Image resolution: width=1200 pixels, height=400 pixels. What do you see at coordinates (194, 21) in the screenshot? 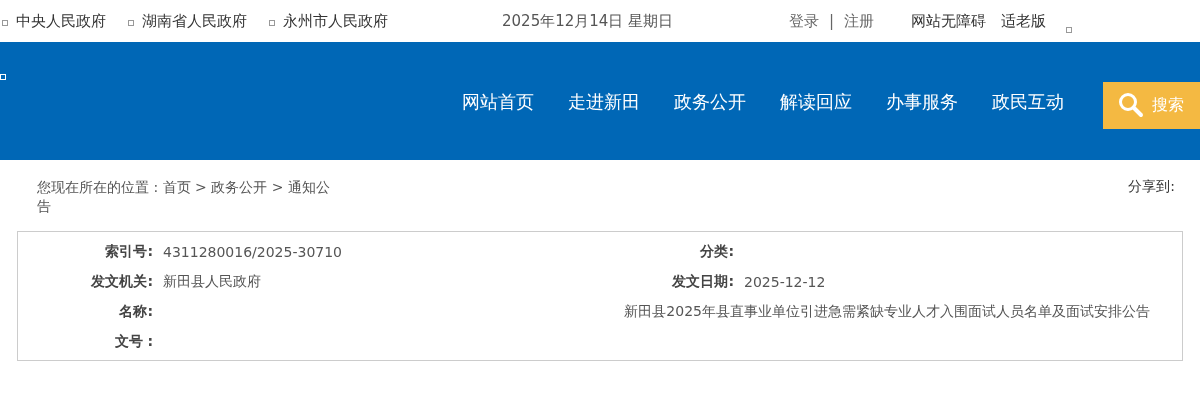
I see `gov-link: 湖南省人民政府` at bounding box center [194, 21].